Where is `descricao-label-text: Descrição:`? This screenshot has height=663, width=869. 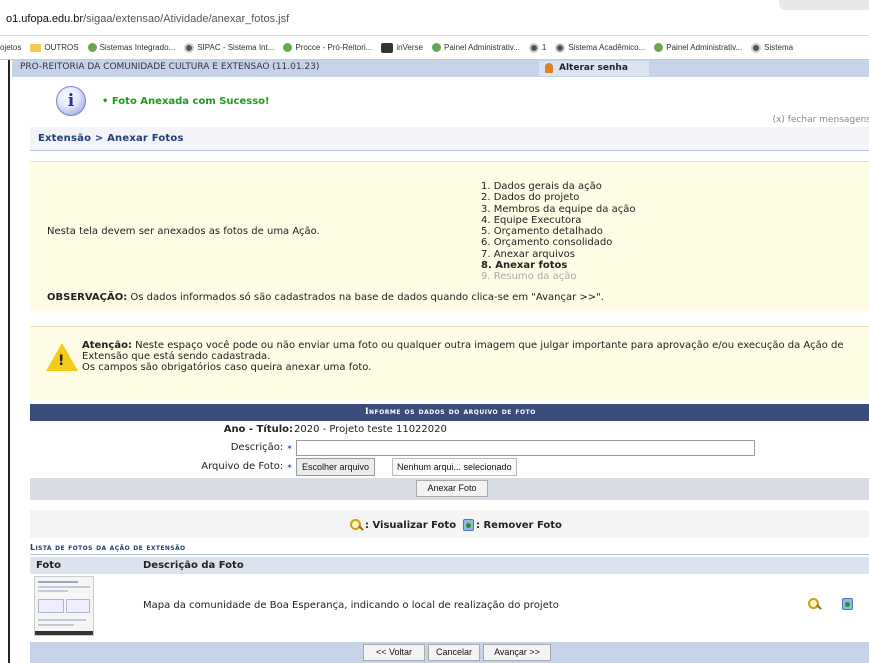 descricao-label-text: Descrição: is located at coordinates (257, 447).